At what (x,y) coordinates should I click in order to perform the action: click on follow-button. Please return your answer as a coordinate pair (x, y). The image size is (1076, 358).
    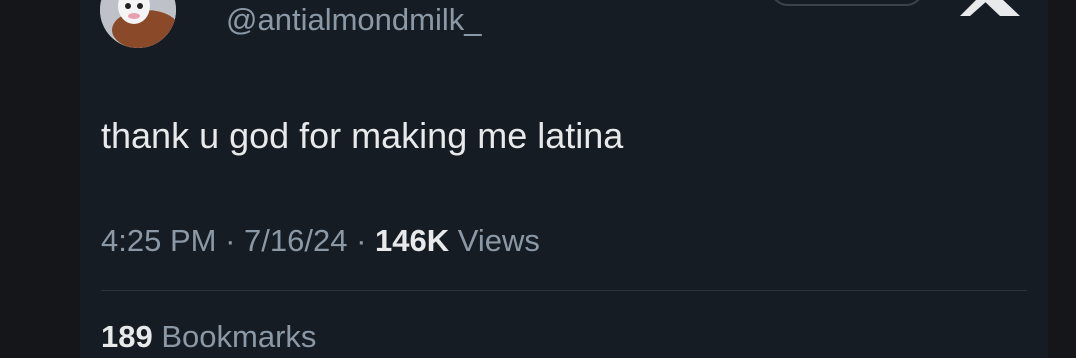
    Looking at the image, I should click on (847, 3).